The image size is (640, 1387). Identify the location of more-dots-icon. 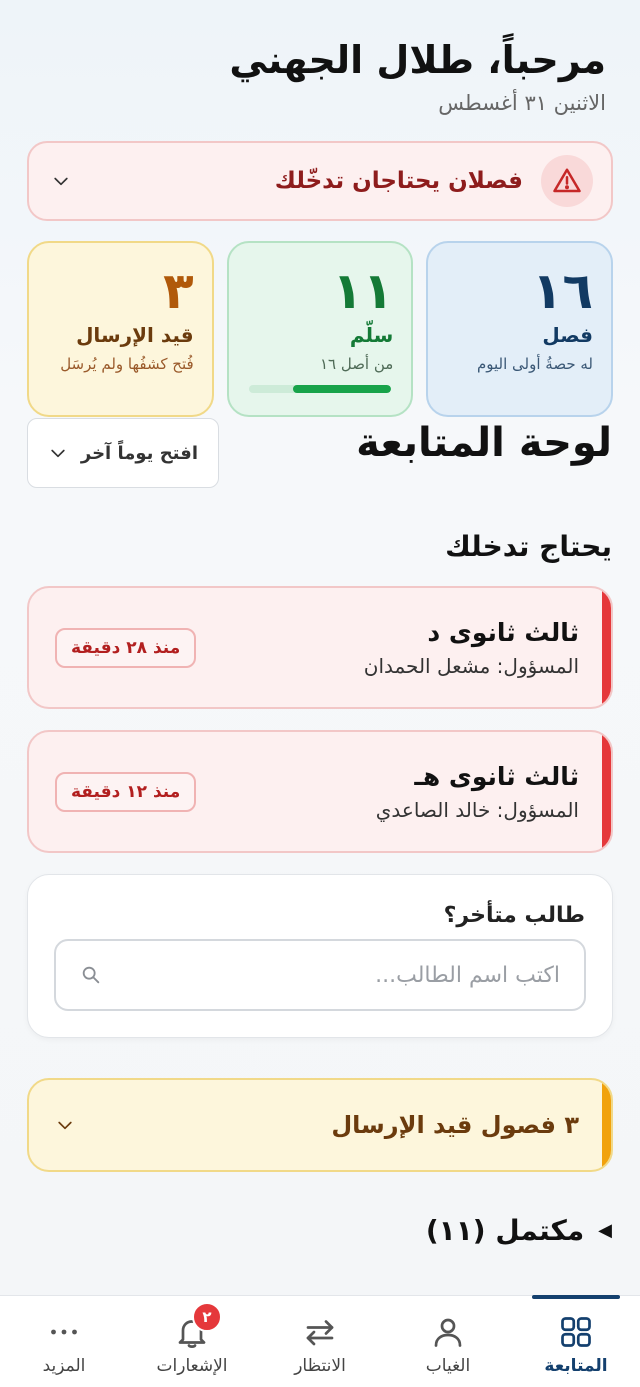
(64, 1332).